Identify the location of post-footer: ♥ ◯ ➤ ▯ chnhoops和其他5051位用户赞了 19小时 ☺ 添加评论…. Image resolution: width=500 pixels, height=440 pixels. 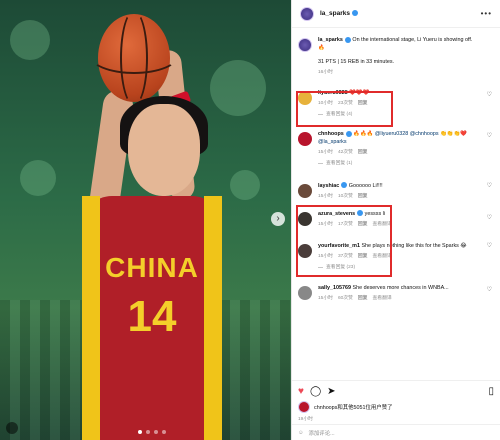
(396, 410).